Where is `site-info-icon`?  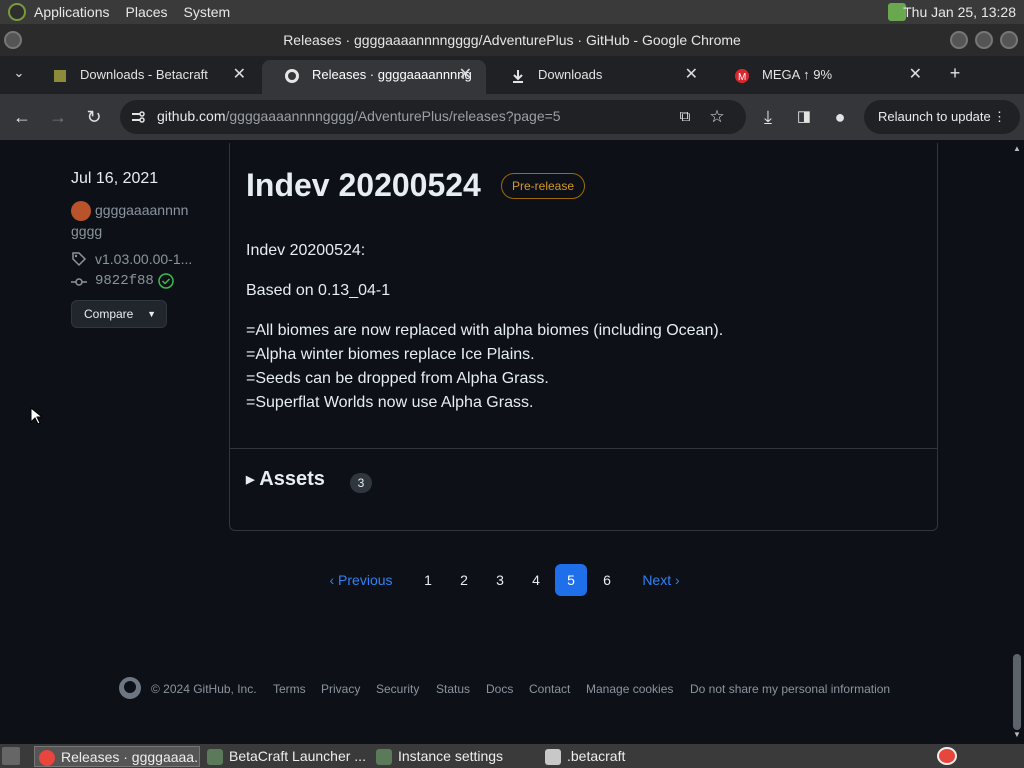
site-info-icon is located at coordinates (138, 117).